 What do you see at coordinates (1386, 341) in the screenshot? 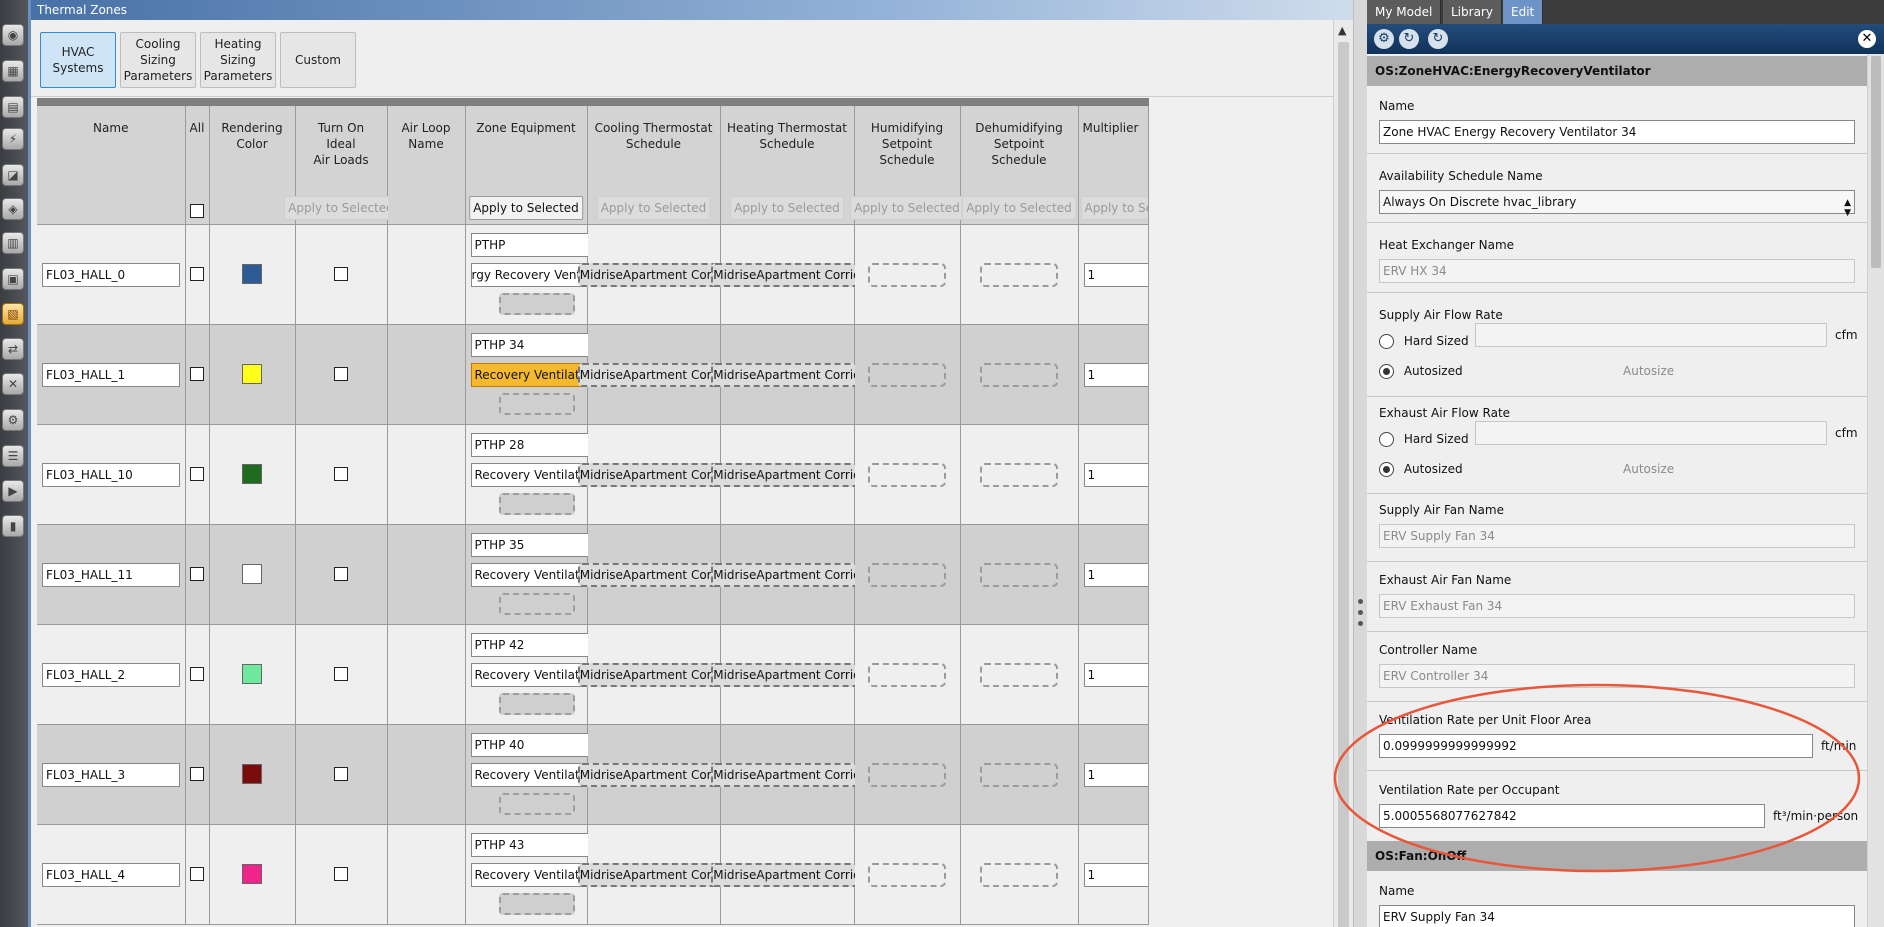
I see `supply-hard-sized-radio` at bounding box center [1386, 341].